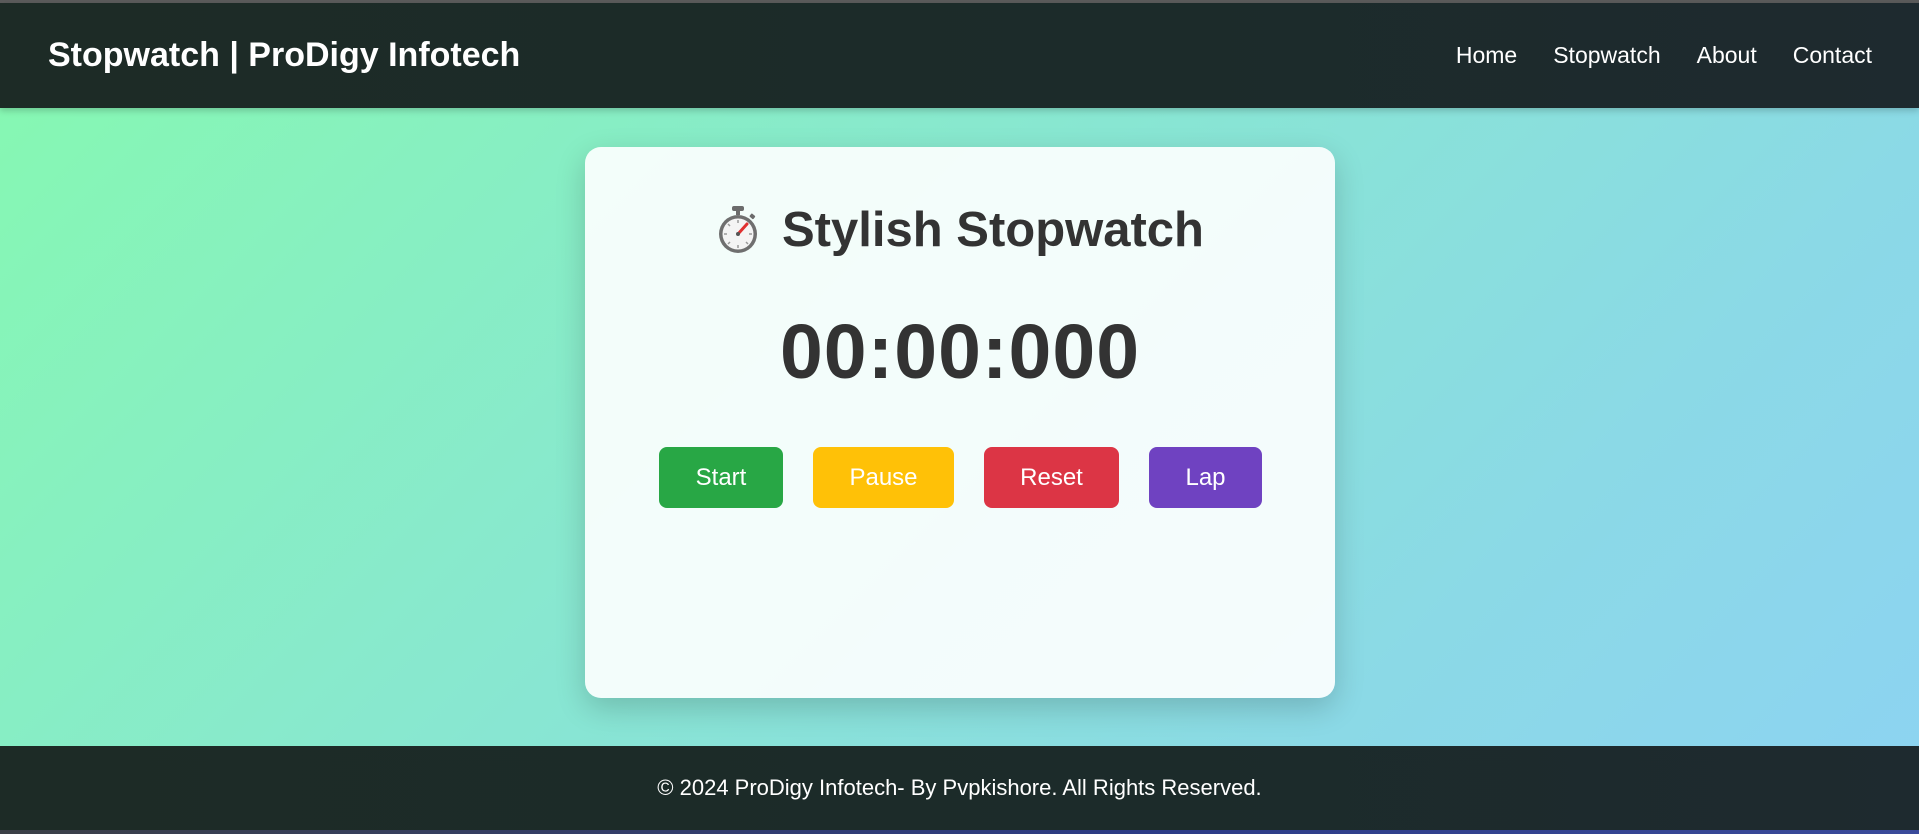 The image size is (1919, 834). Describe the element at coordinates (992, 230) in the screenshot. I see `stopwatch-title: Stylish Stopwatch` at that location.